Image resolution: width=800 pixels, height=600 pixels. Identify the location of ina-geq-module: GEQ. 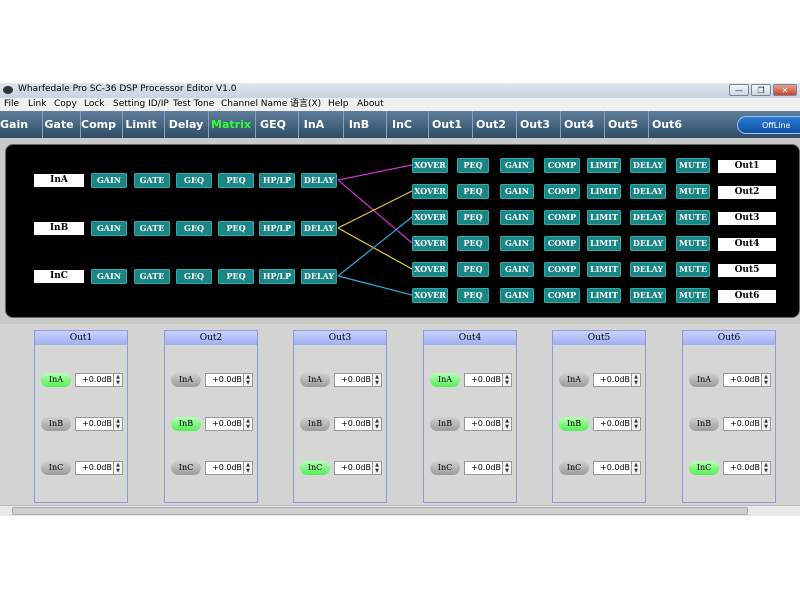
(194, 180).